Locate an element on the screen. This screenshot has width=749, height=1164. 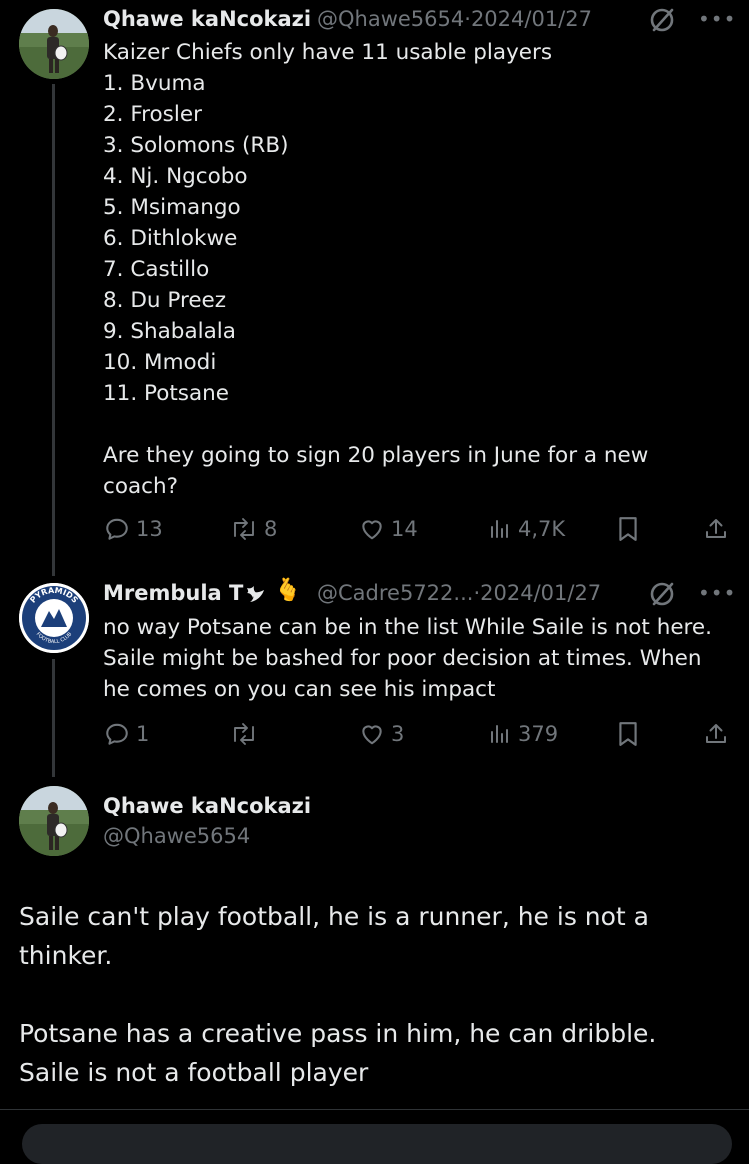
author-handle: @Cadre5722...·2024/01/27 is located at coordinates (459, 593).